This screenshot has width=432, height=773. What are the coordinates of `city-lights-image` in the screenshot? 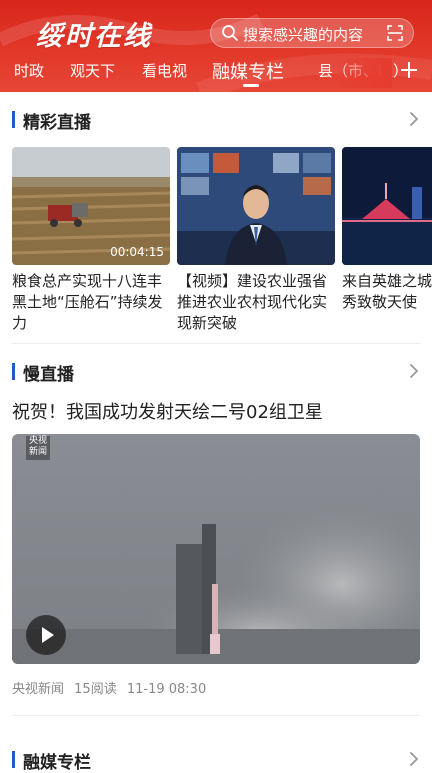 It's located at (387, 206).